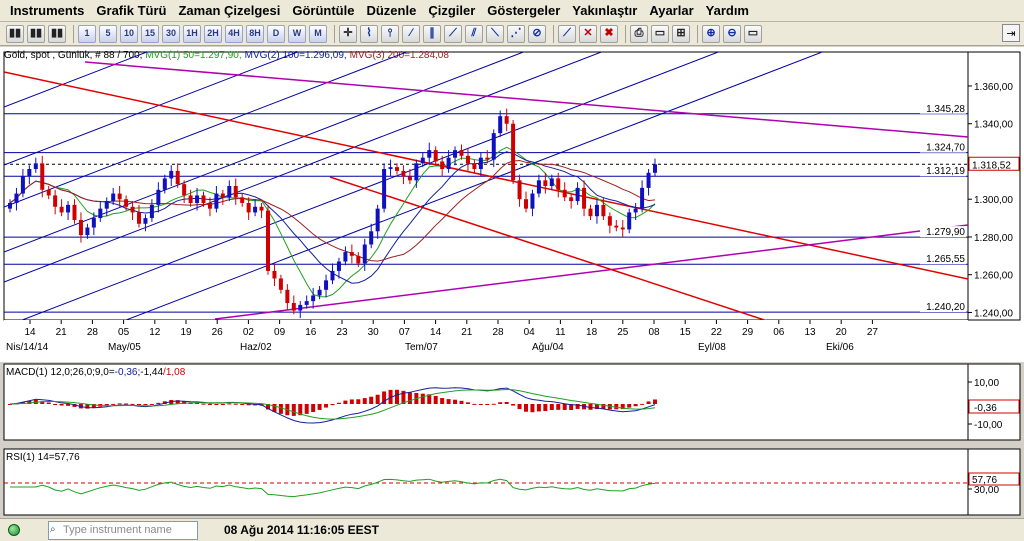 The image size is (1024, 541). I want to click on timeframe-button-7: 4H, so click(234, 33).